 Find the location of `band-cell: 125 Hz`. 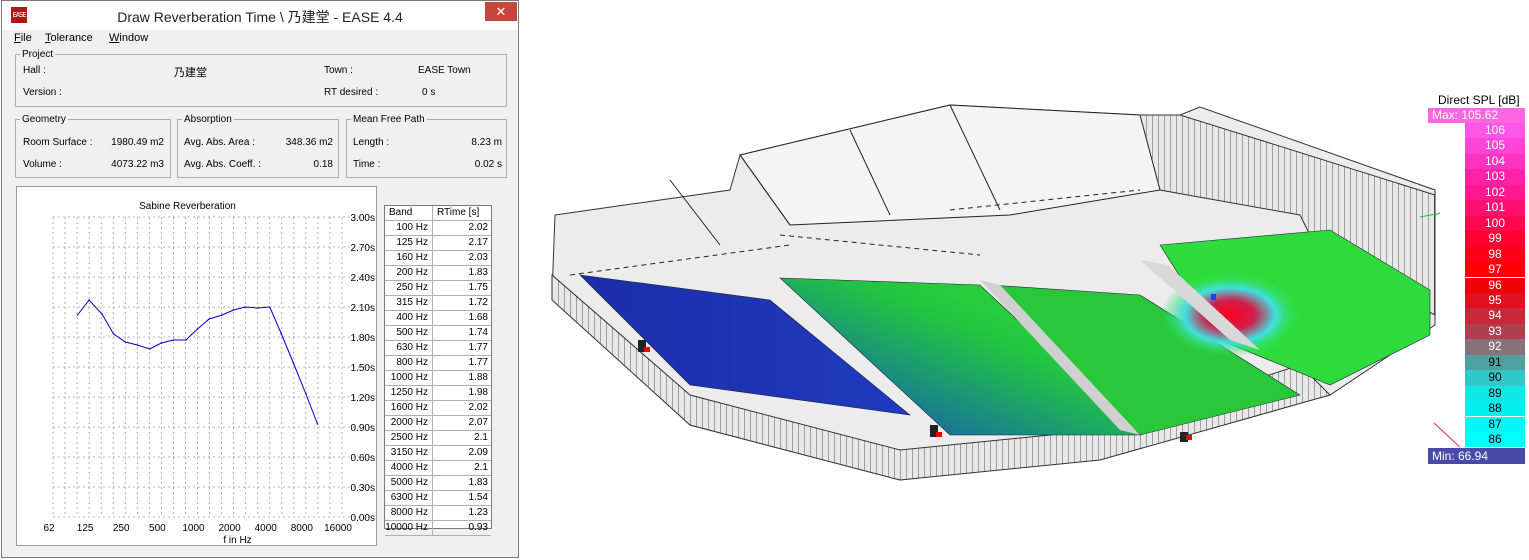

band-cell: 125 Hz is located at coordinates (409, 243).